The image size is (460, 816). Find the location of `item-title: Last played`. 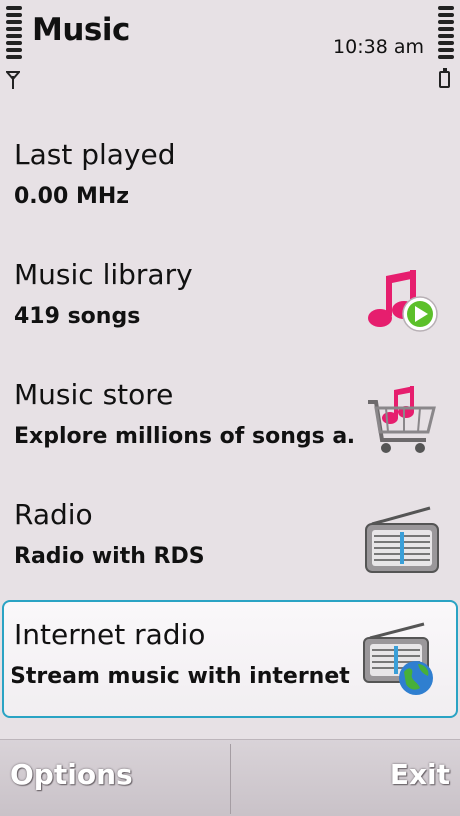

item-title: Last played is located at coordinates (95, 154).